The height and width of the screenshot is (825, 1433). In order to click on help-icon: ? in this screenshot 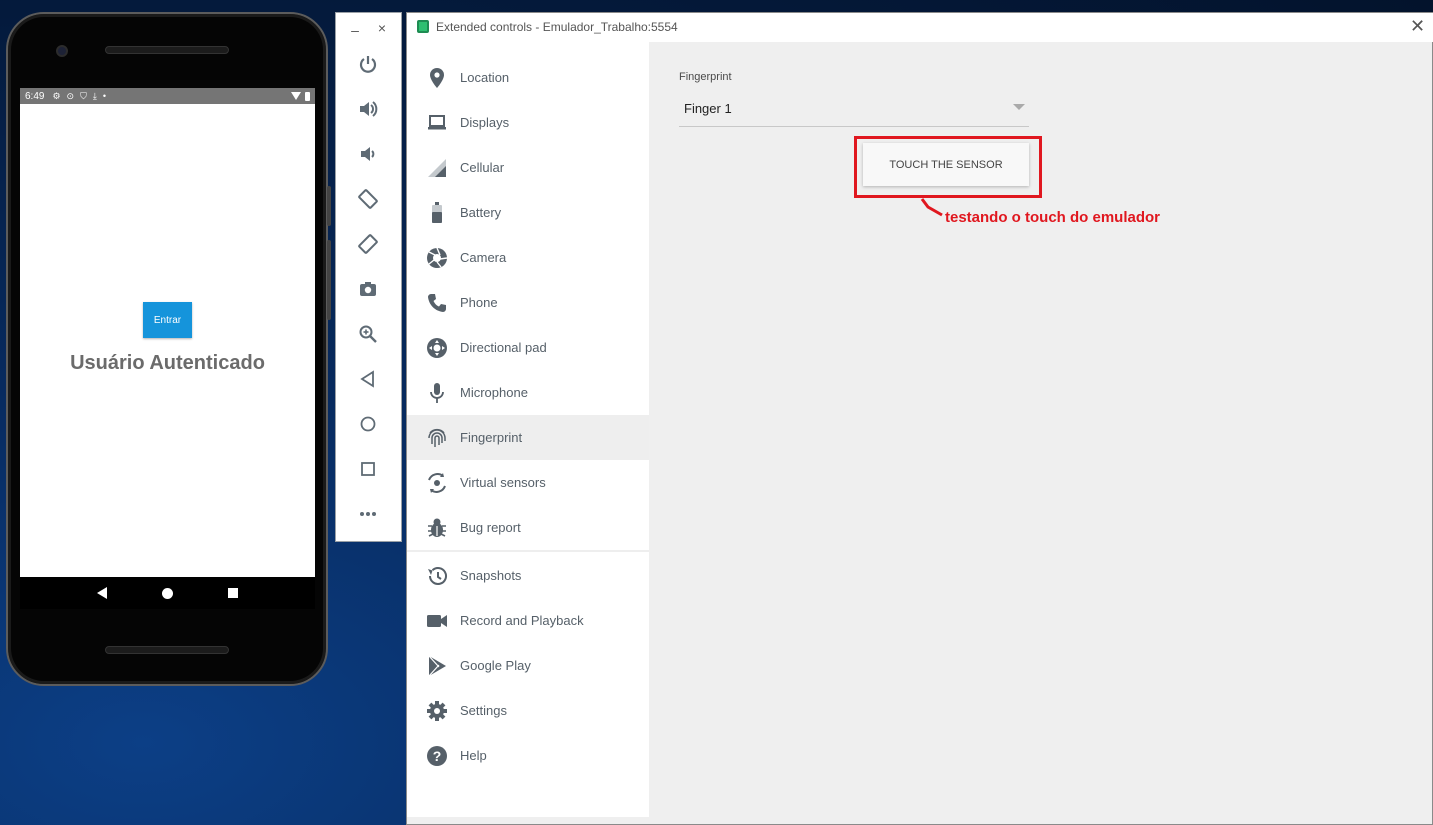, I will do `click(437, 756)`.